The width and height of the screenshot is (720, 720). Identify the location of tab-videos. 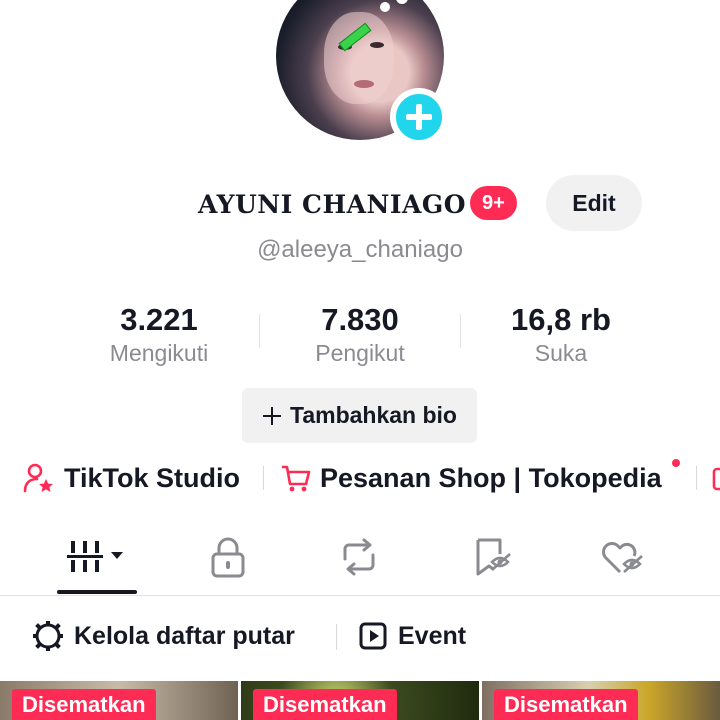
(97, 557).